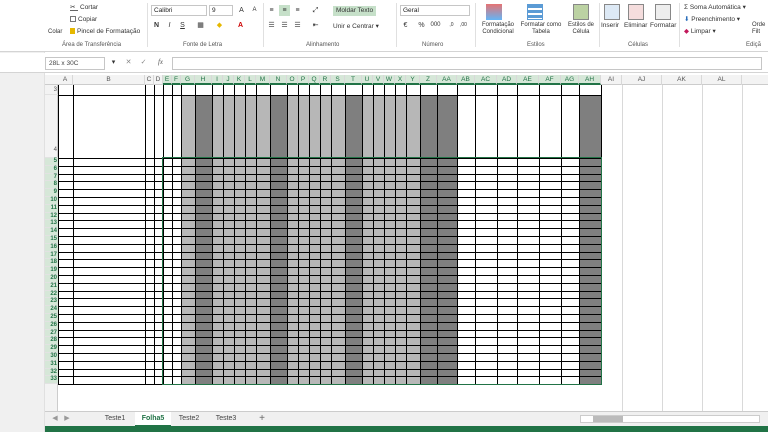 The image size is (768, 432). I want to click on row-header: 26, so click(51, 325).